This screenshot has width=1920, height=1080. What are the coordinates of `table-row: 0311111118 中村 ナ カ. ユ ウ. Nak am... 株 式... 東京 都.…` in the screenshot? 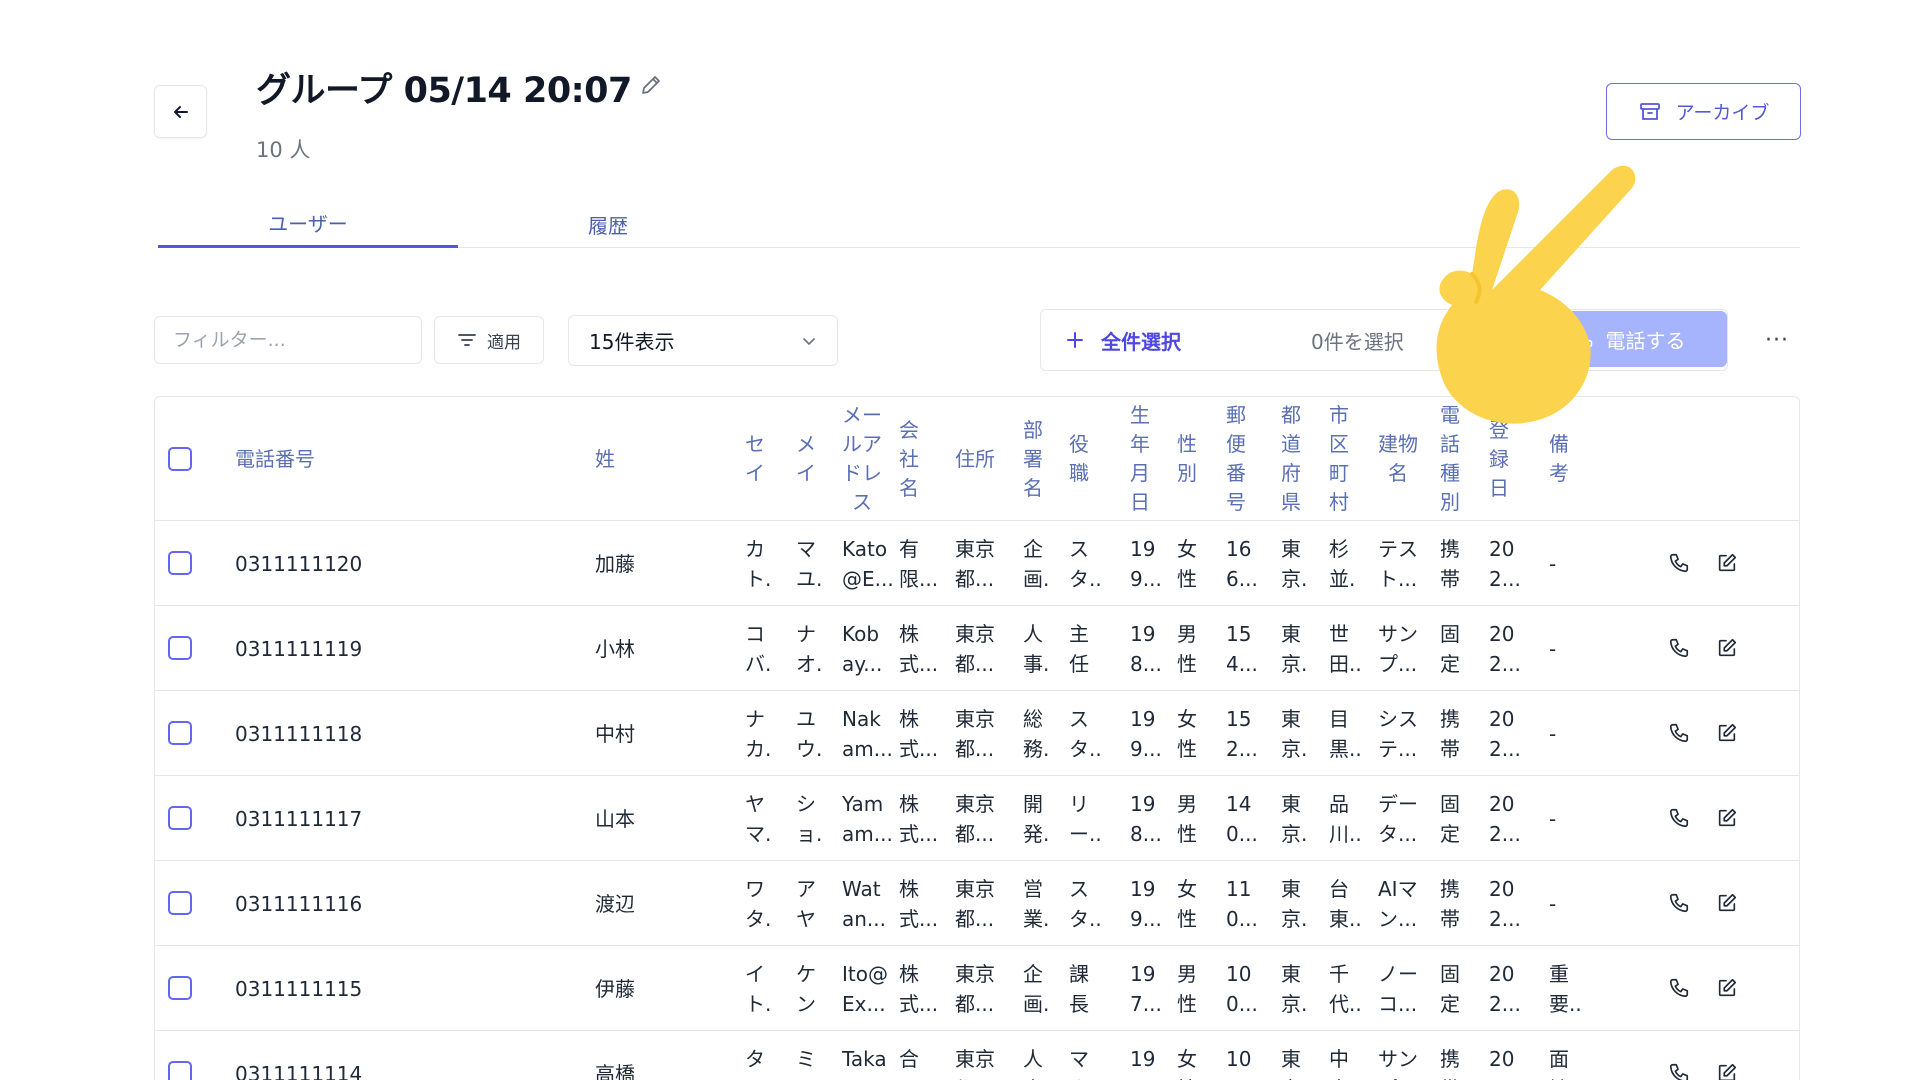 It's located at (977, 733).